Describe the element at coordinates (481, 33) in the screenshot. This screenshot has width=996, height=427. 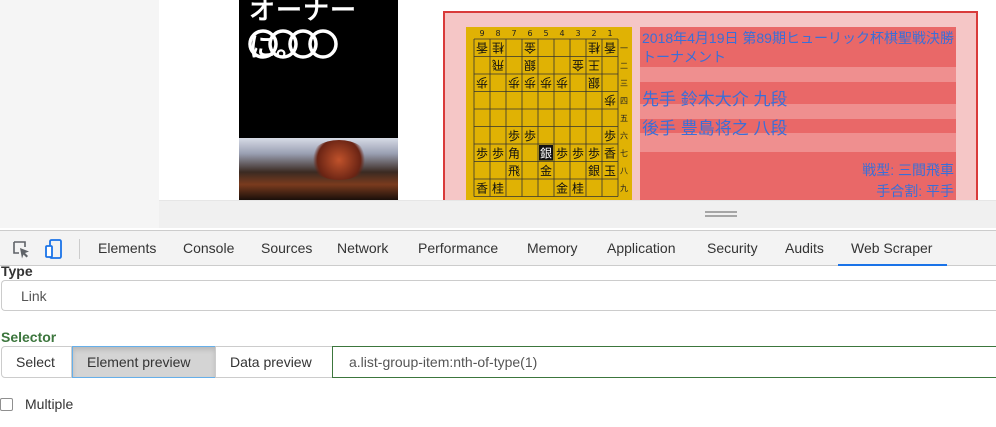
I see `file-label: 9` at that location.